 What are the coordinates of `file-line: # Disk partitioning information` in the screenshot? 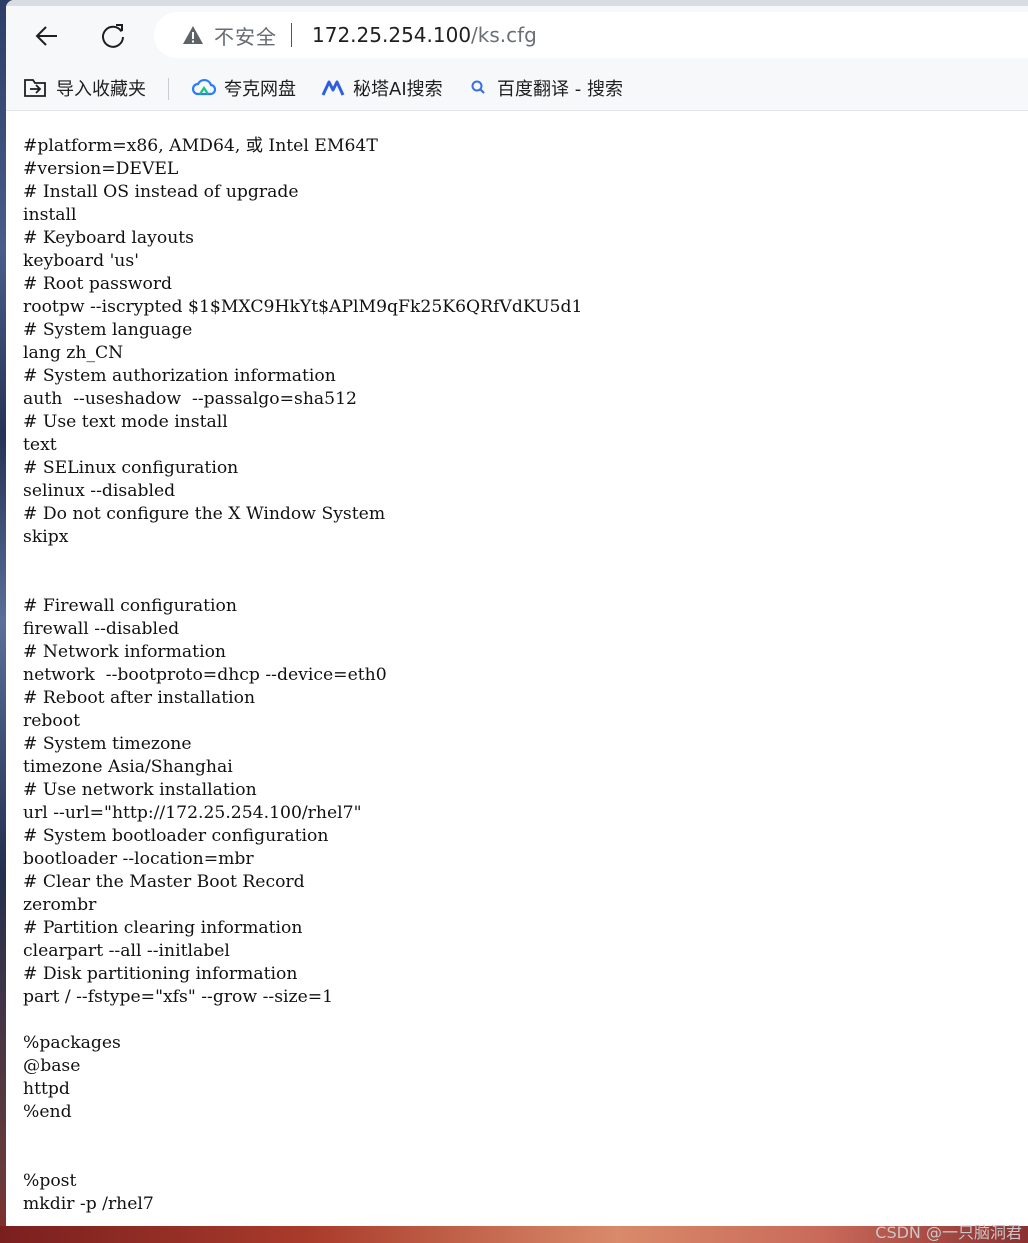 It's located at (160, 974).